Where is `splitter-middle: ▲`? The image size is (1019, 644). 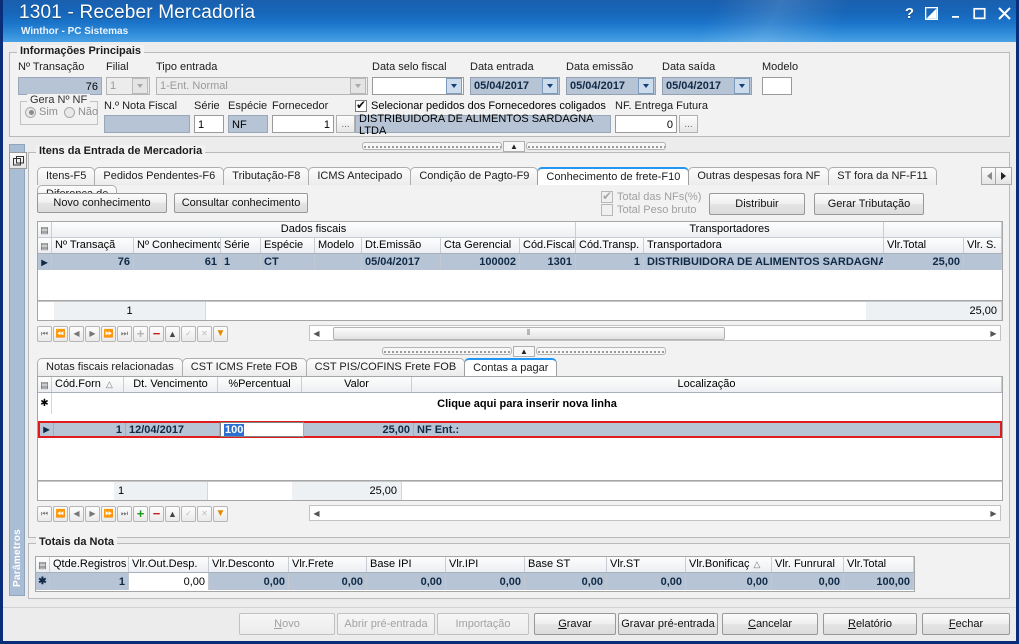 splitter-middle: ▲ is located at coordinates (524, 351).